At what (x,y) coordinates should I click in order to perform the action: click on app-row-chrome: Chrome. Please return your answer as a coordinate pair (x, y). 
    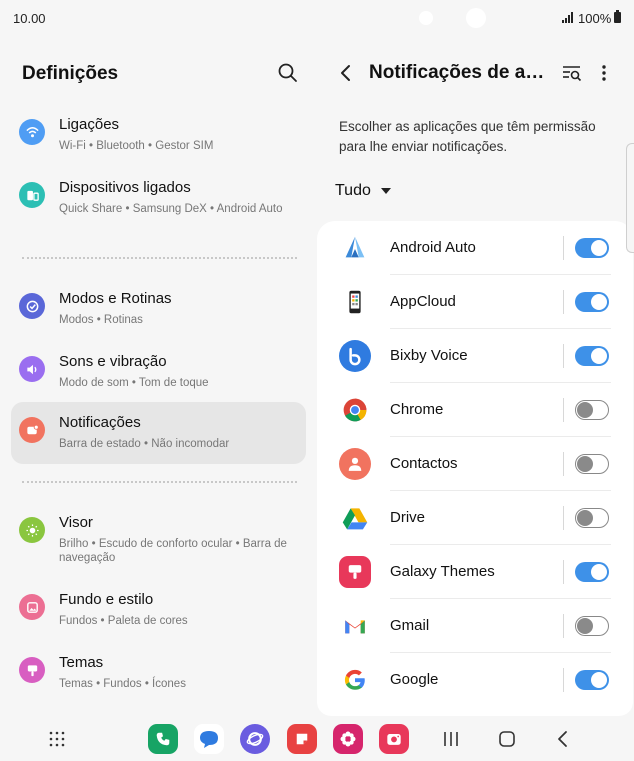
    Looking at the image, I should click on (475, 410).